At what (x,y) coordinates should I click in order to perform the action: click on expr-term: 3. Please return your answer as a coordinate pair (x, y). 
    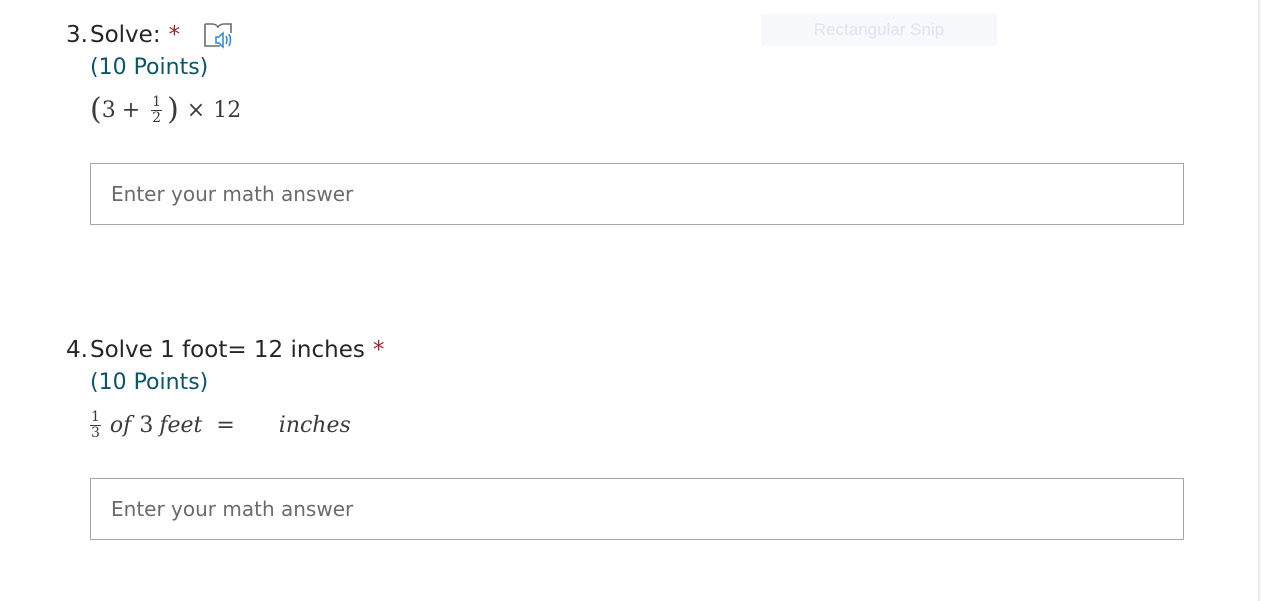
    Looking at the image, I should click on (108, 110).